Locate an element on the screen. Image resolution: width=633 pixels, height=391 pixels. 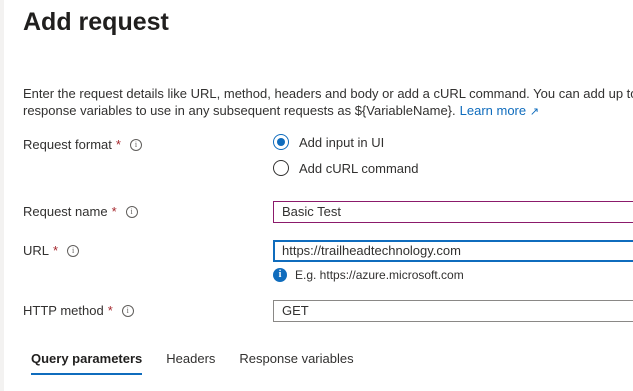
radio-add-curl-command-label: Add cURL command is located at coordinates (359, 168).